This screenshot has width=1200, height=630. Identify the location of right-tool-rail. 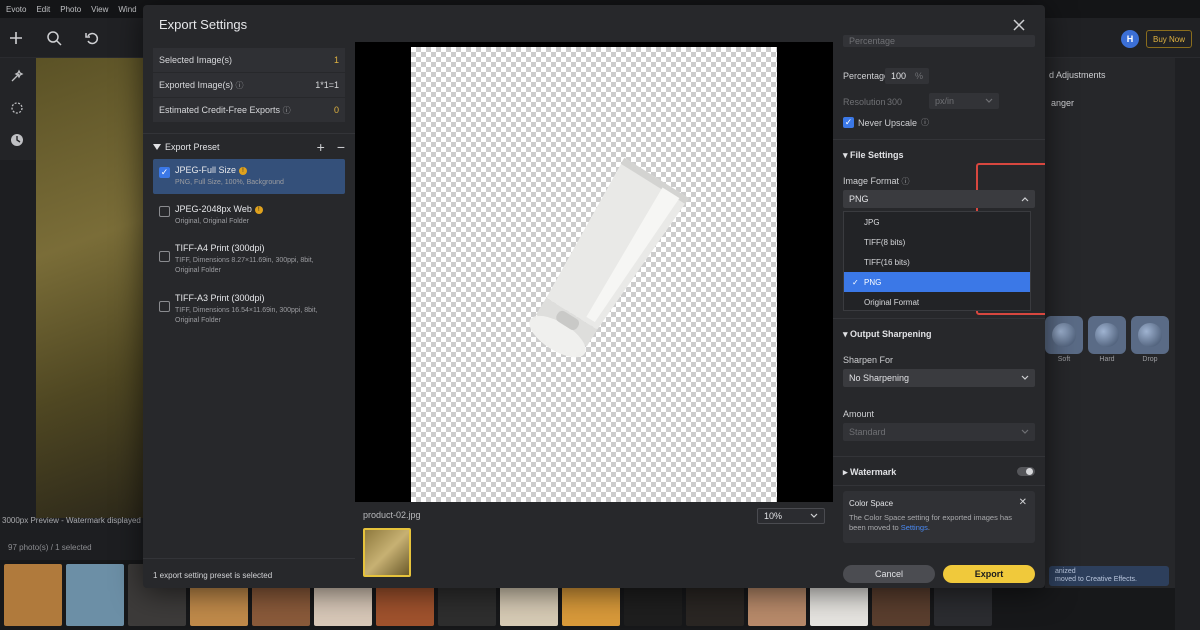
(1187, 344).